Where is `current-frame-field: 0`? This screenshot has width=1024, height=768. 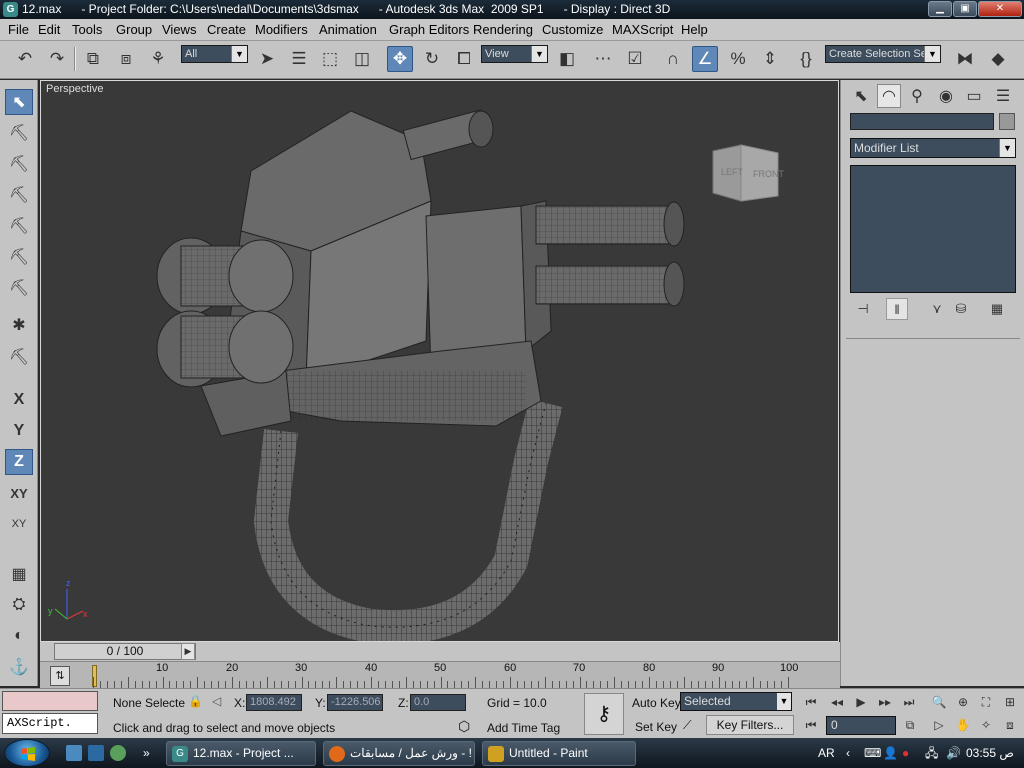
current-frame-field: 0 is located at coordinates (861, 725).